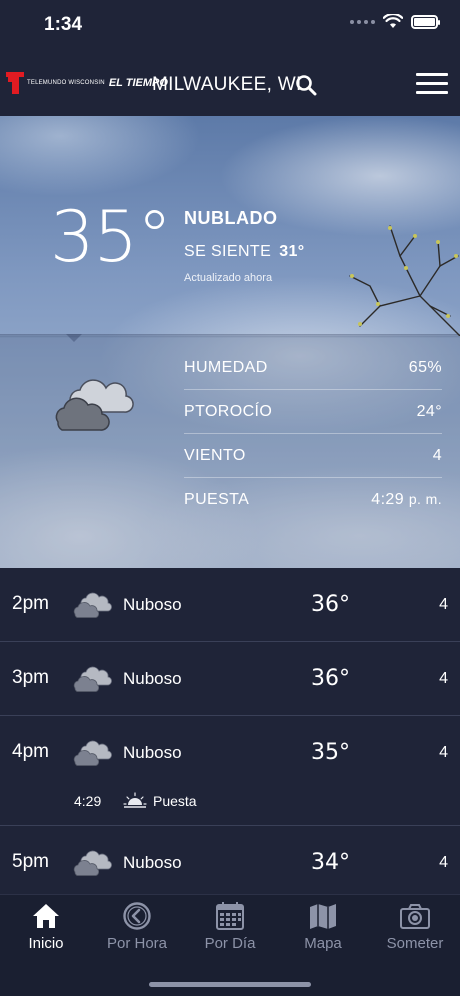 This screenshot has height=996, width=460. Describe the element at coordinates (425, 367) in the screenshot. I see `detail-value: 65%` at that location.